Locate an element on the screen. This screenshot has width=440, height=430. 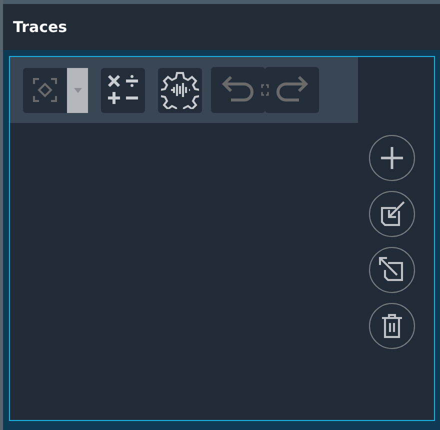
import-button is located at coordinates (392, 214).